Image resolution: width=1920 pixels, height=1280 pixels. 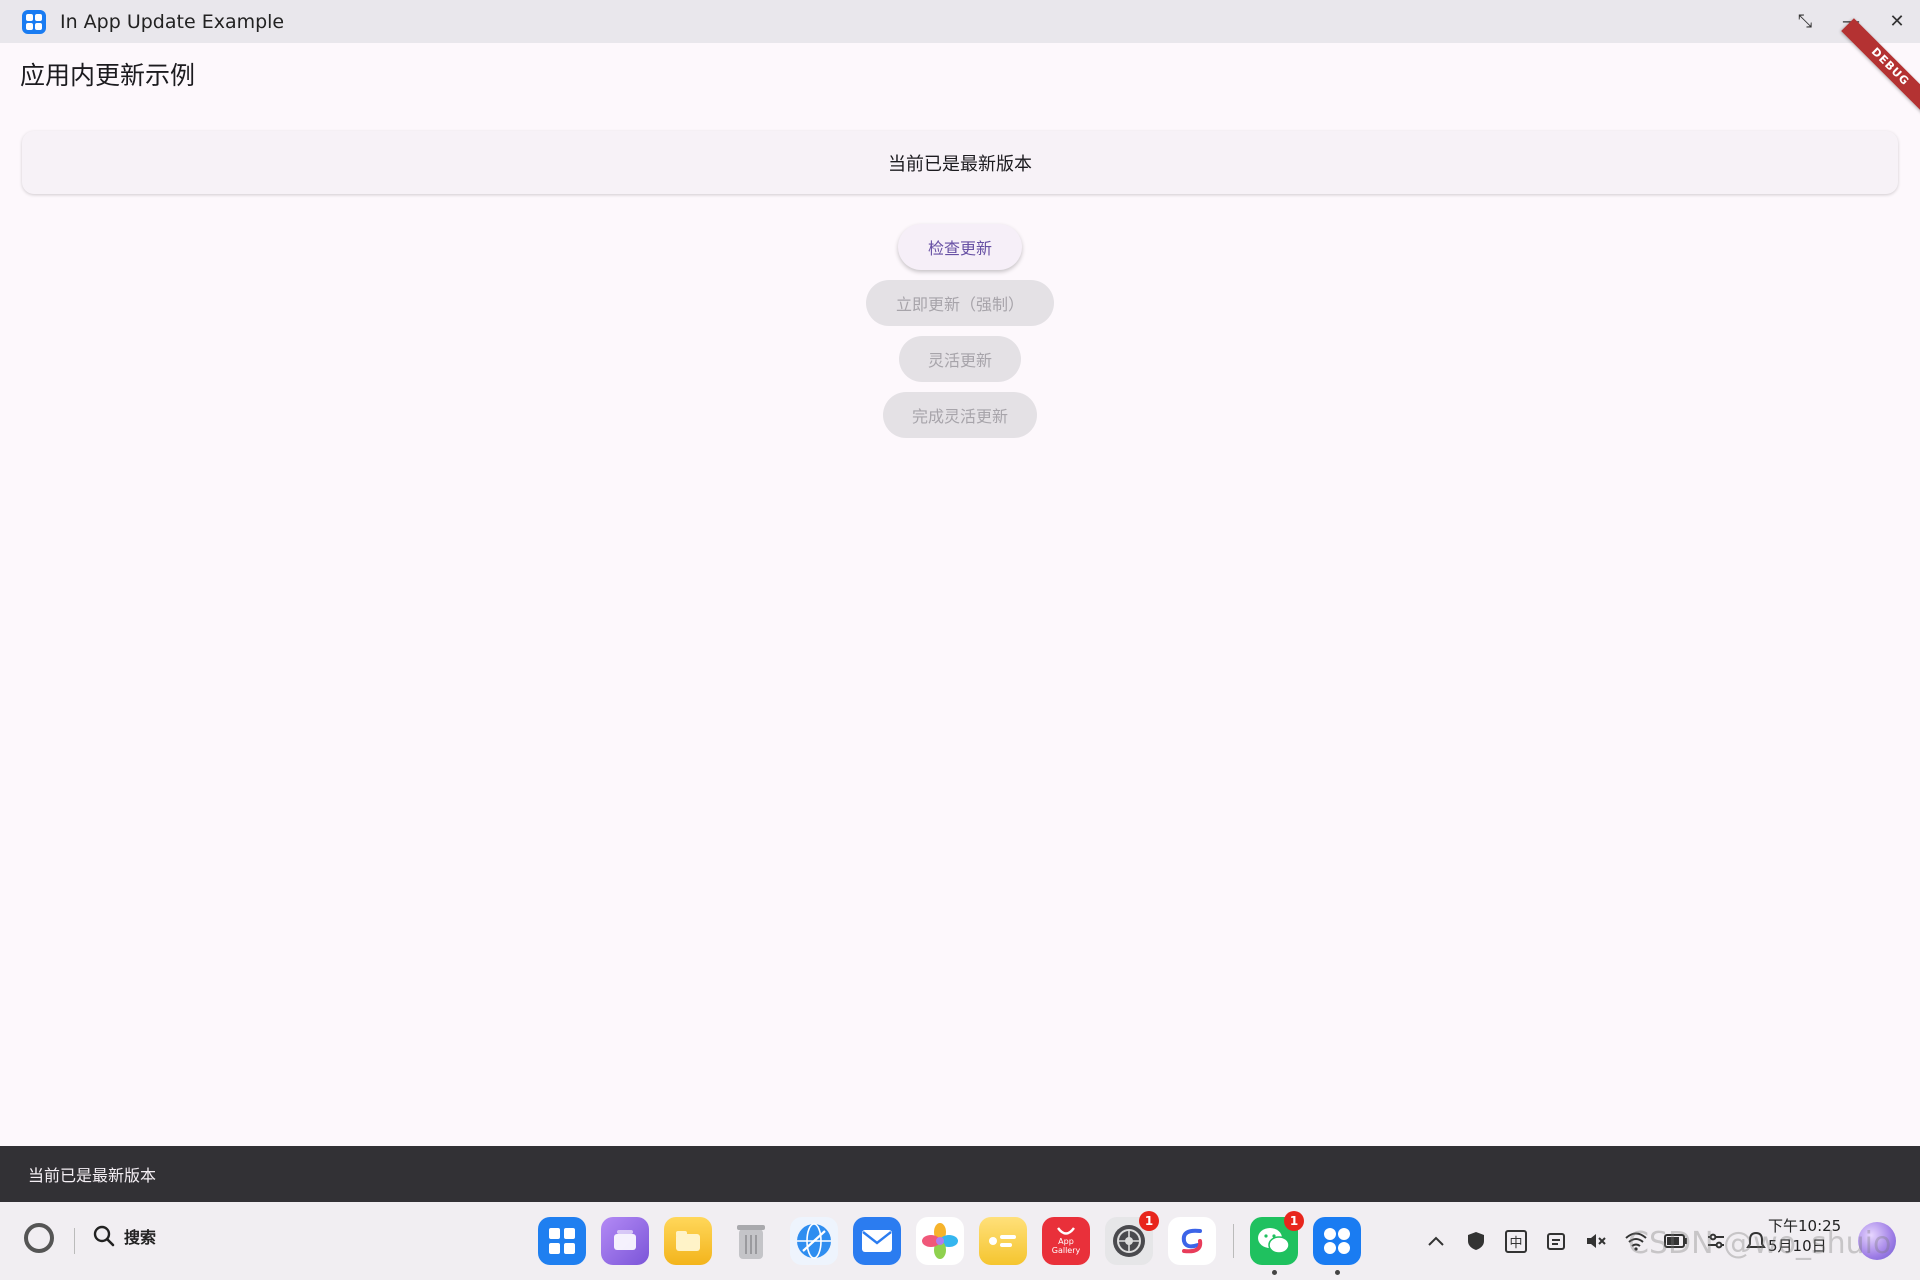 I want to click on gallery-icon, so click(x=940, y=1241).